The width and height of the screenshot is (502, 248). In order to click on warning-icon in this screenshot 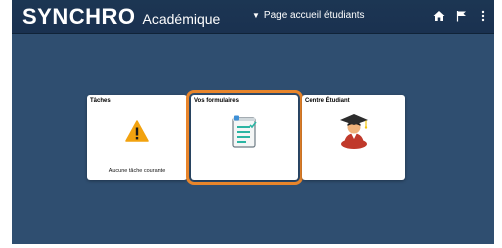, I will do `click(137, 133)`.